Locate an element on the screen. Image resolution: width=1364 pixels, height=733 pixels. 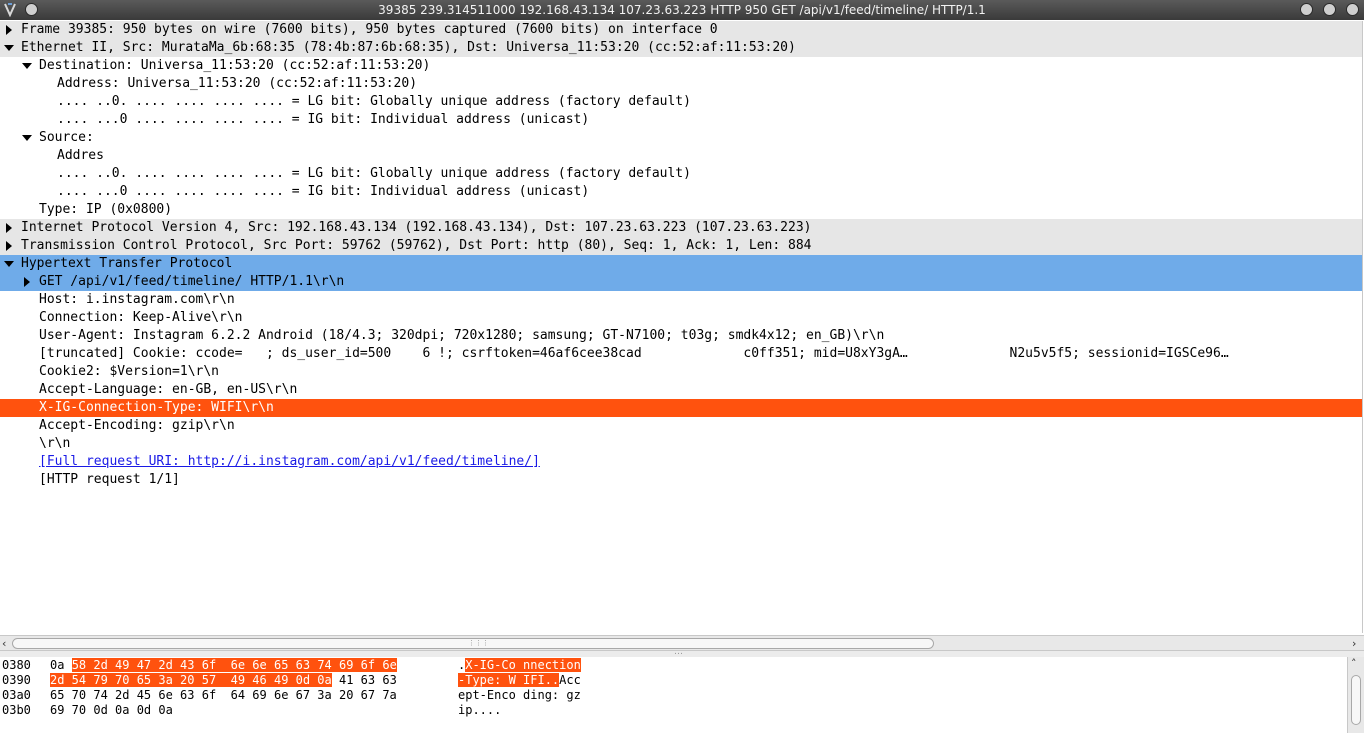
scroll-left-arrow-icon: ‹ is located at coordinates (4, 643).